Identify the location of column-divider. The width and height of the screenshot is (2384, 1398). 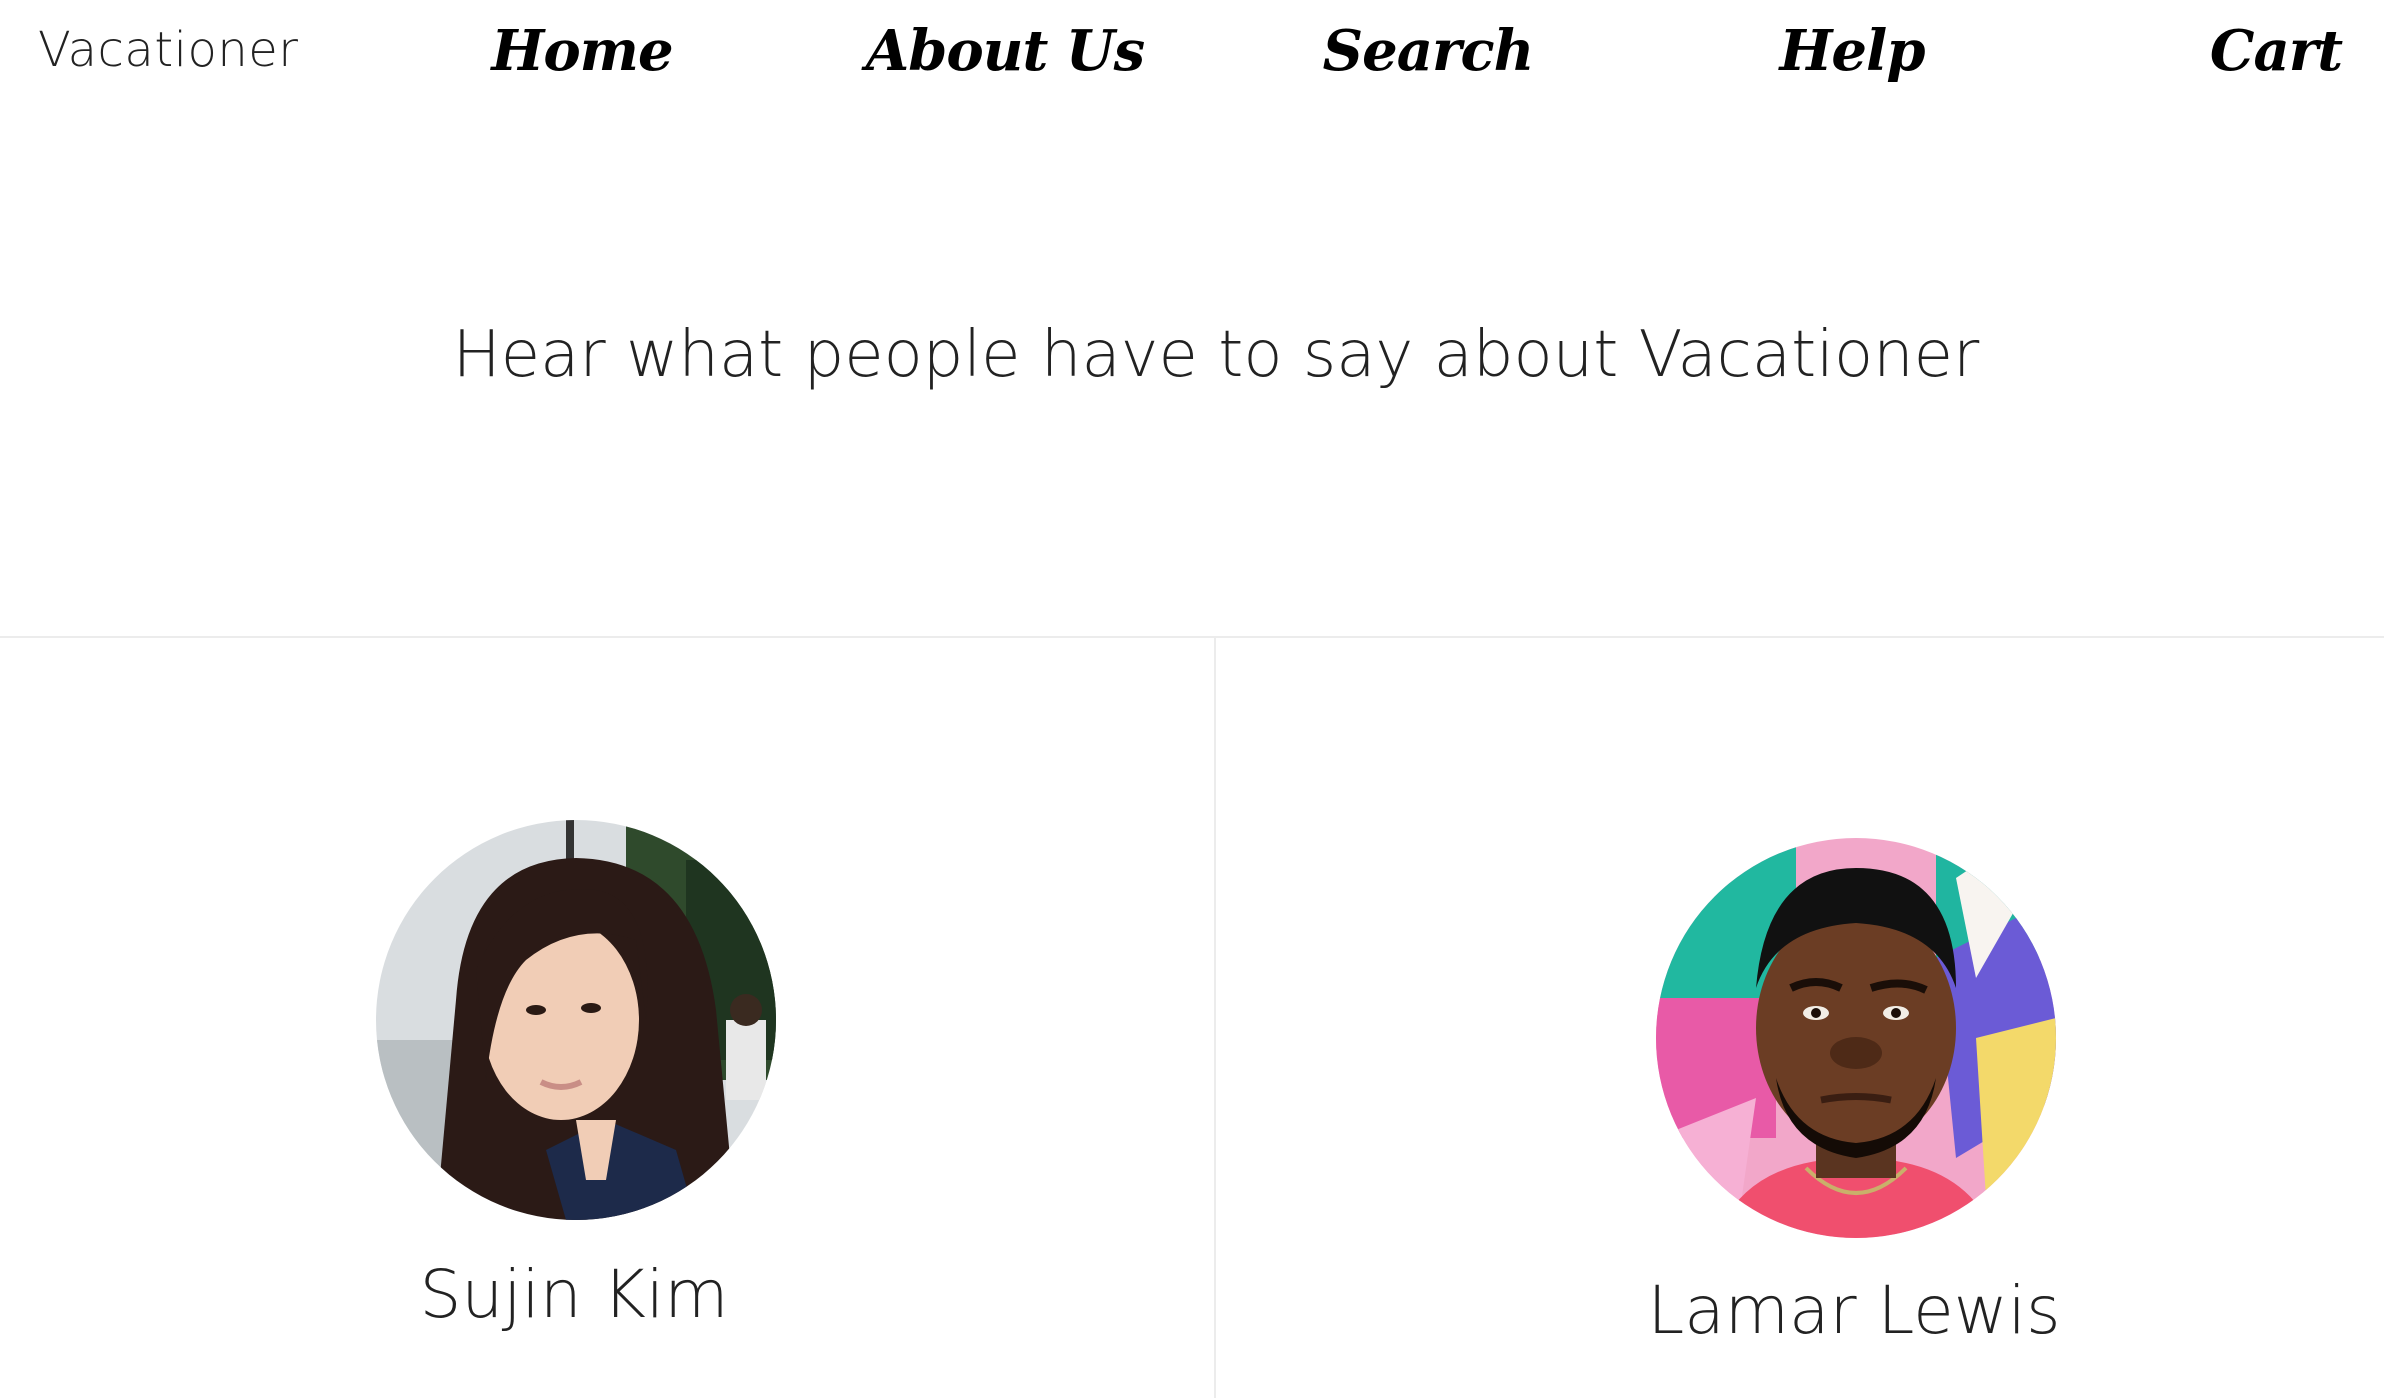
(1215, 1018).